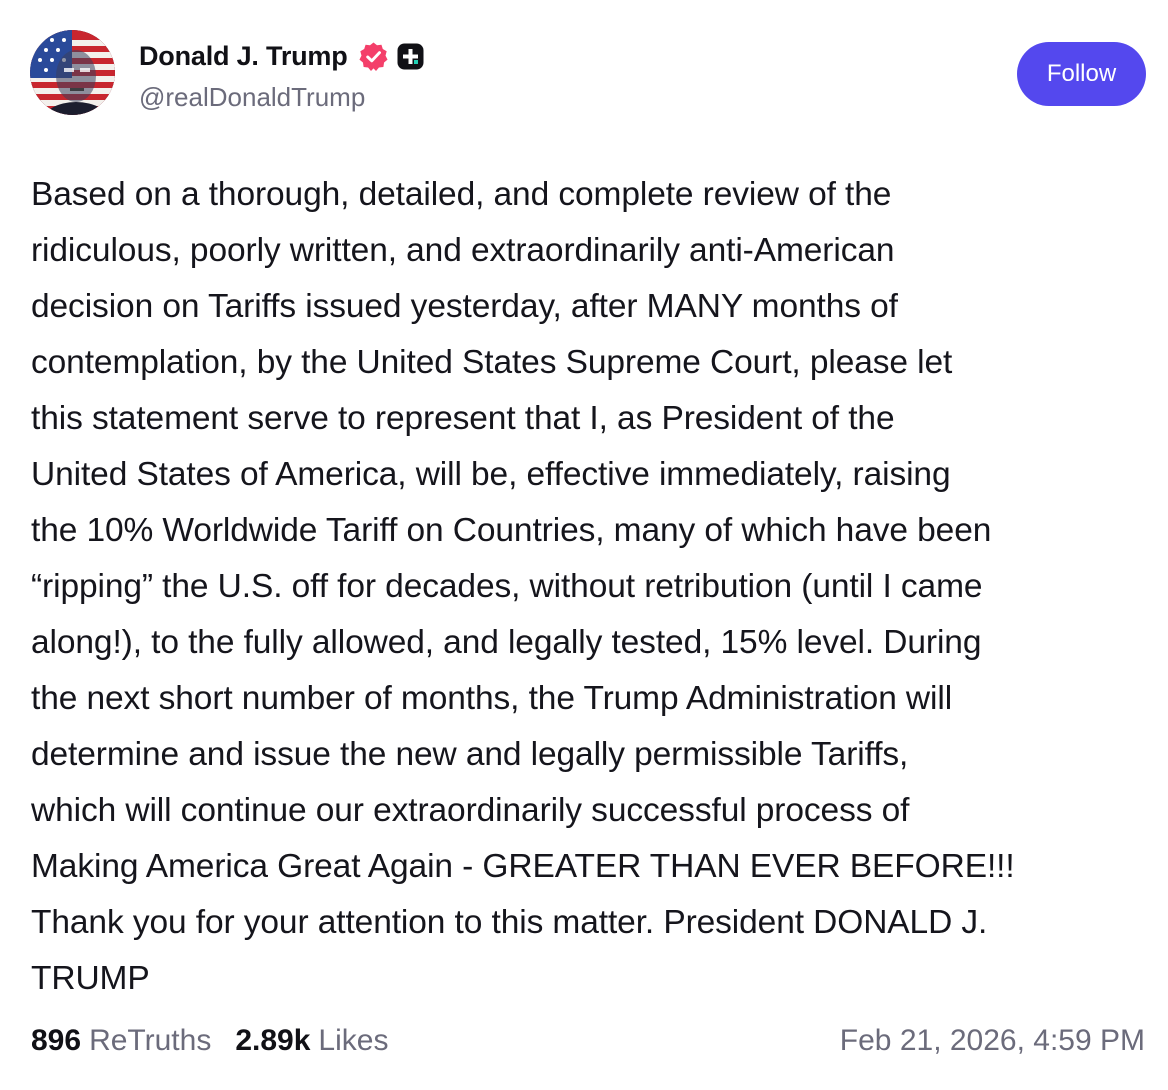 The image size is (1168, 1090). Describe the element at coordinates (353, 1040) in the screenshot. I see `likes-label: Likes` at that location.